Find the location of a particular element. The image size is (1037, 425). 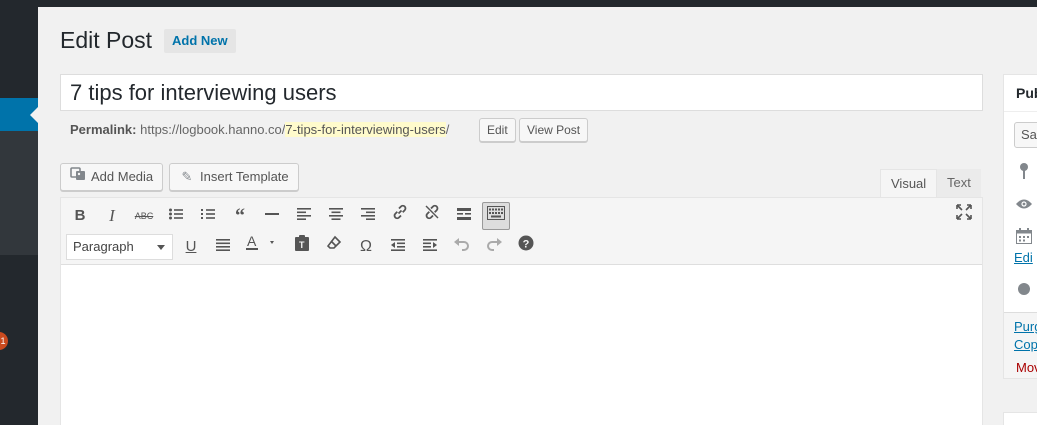

toolbar-toggle-icon is located at coordinates (496, 216).